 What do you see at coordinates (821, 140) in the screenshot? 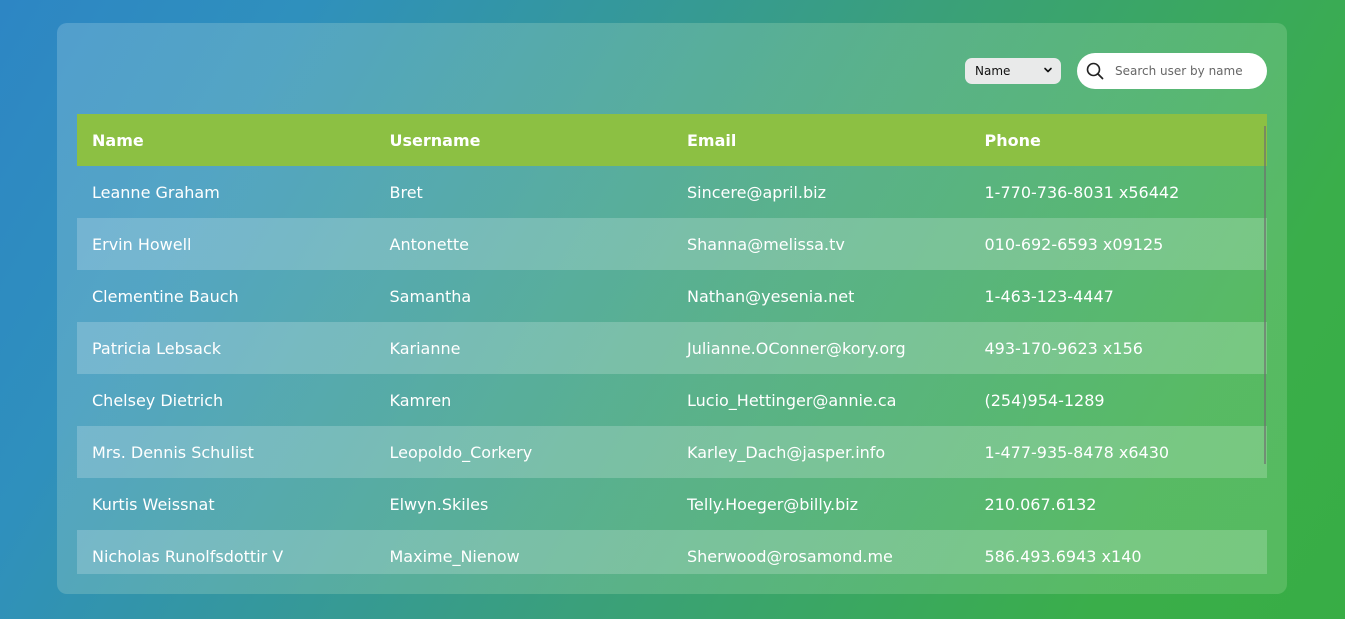
I see `column-header-email: Email` at bounding box center [821, 140].